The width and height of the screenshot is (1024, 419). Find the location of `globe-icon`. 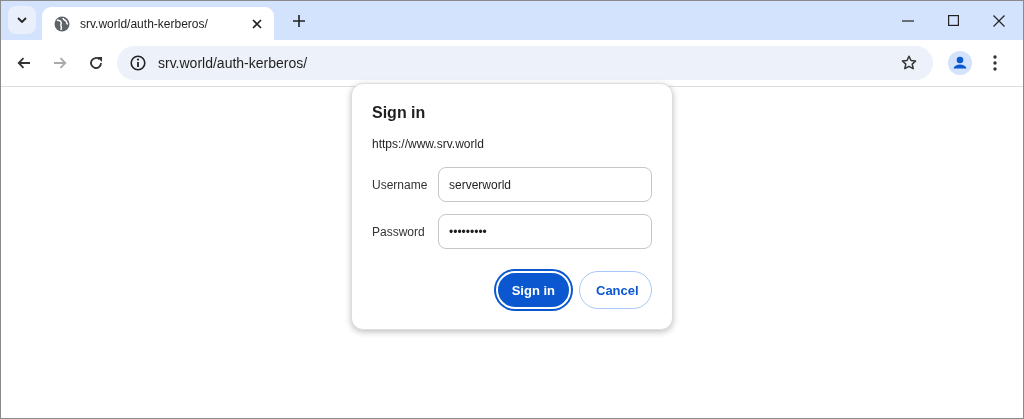

globe-icon is located at coordinates (62, 23).